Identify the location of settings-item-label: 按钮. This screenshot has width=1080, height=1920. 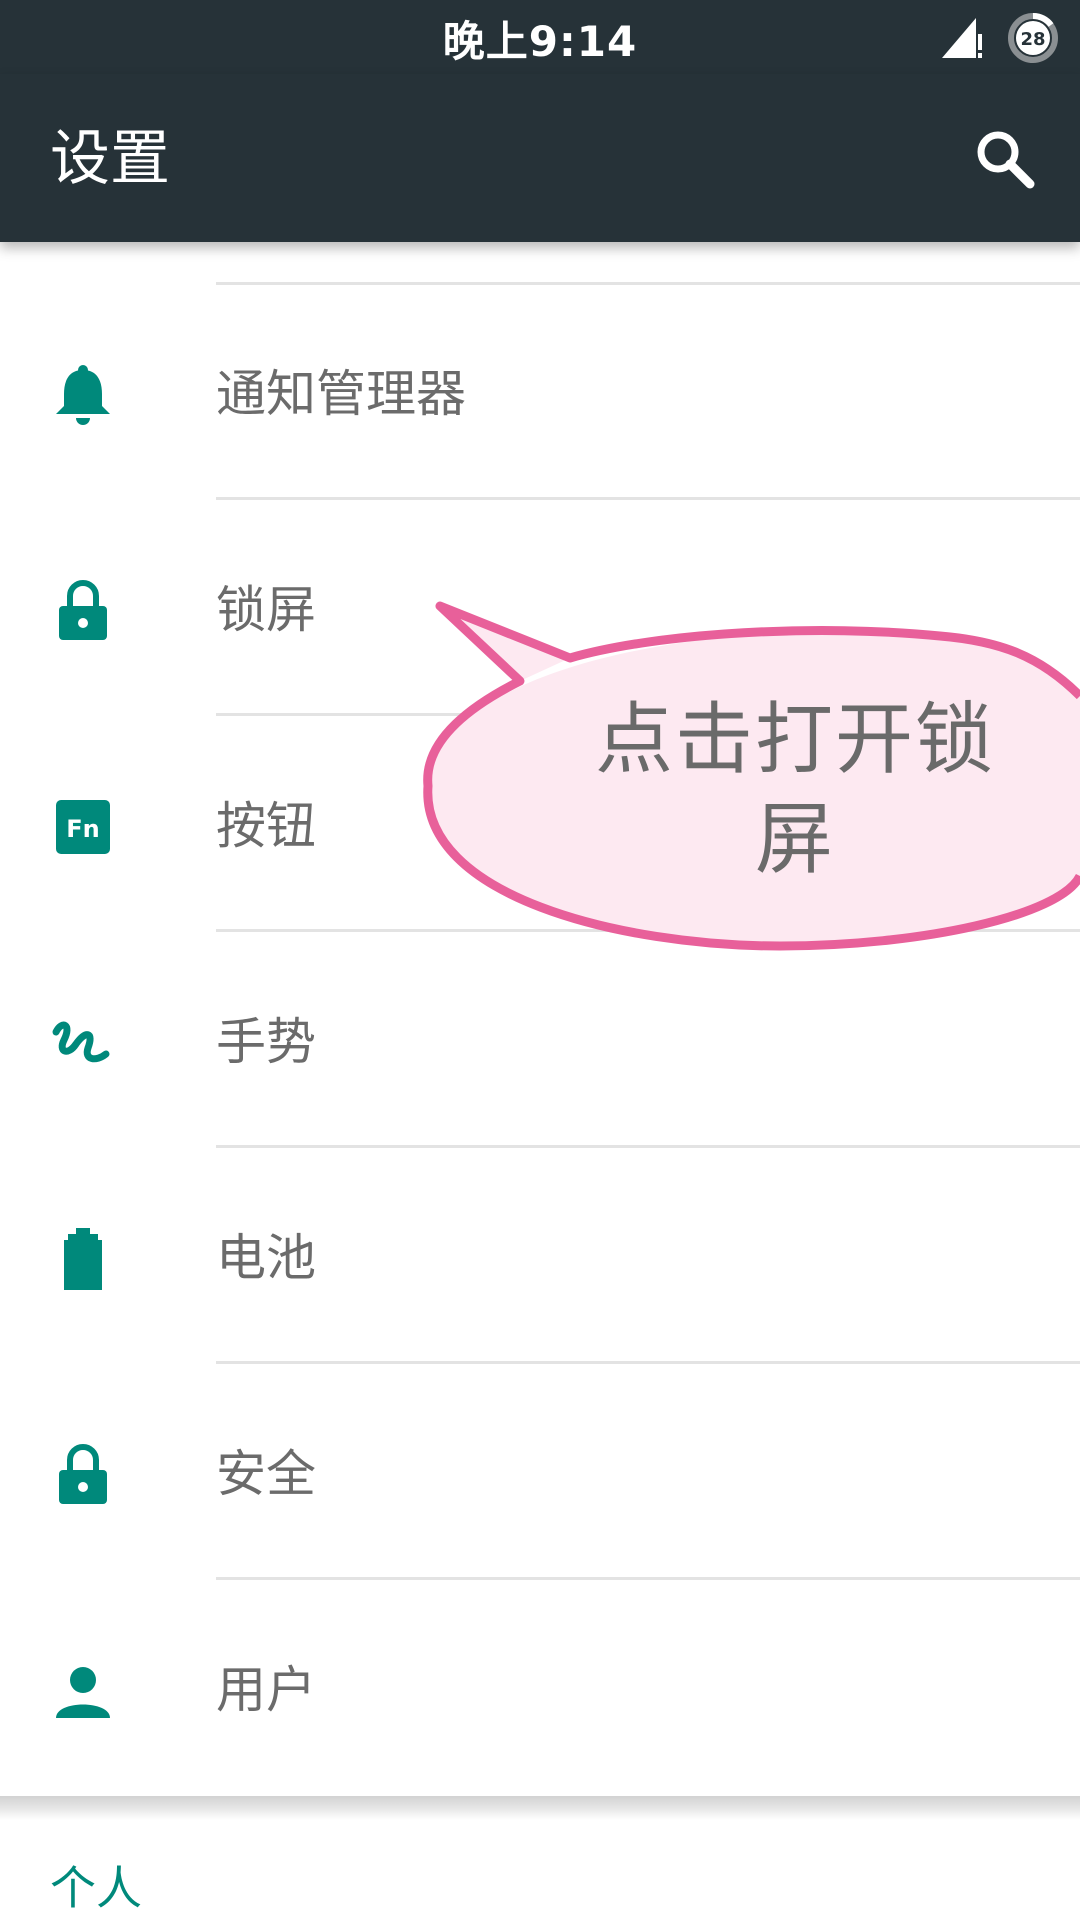
(266, 826).